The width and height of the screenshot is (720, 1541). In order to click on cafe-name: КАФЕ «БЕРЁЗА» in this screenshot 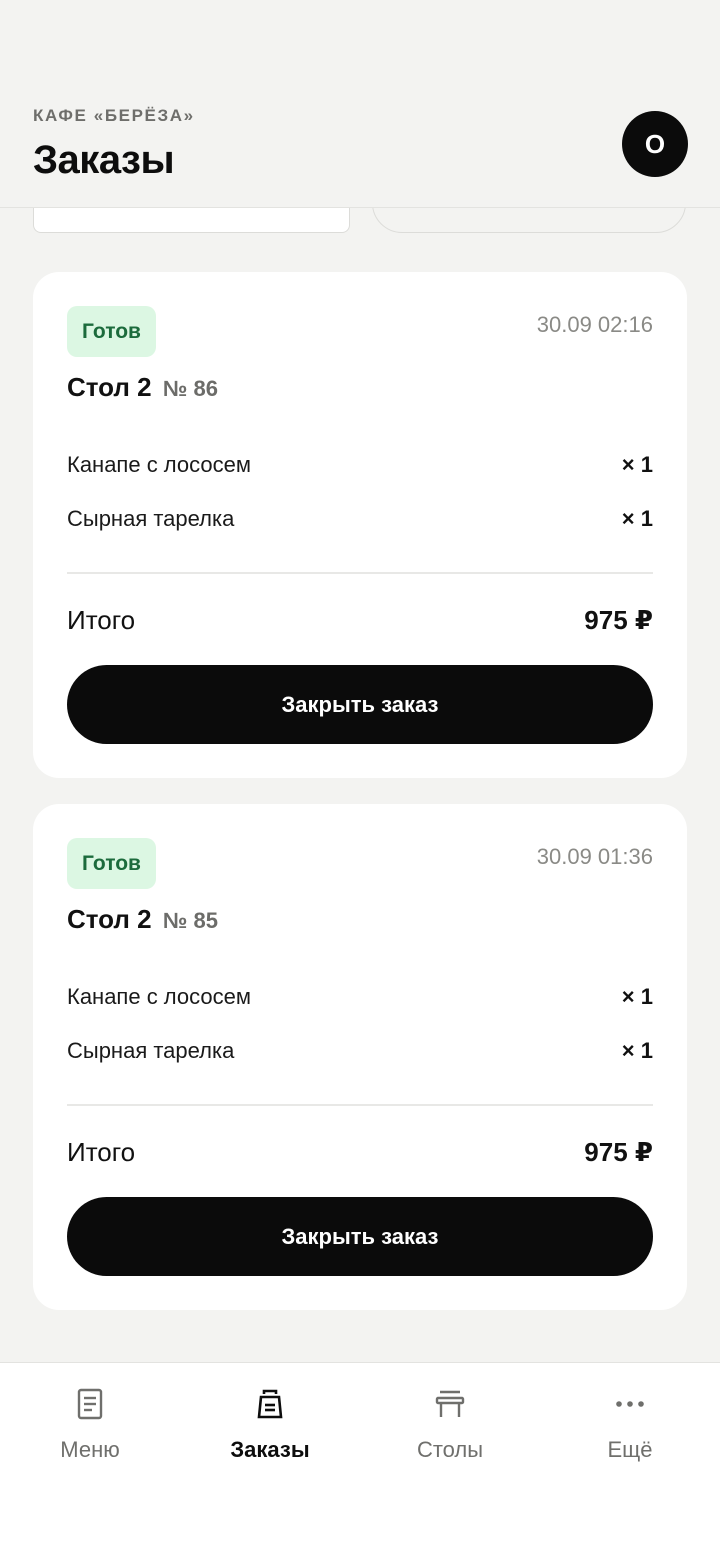, I will do `click(114, 115)`.